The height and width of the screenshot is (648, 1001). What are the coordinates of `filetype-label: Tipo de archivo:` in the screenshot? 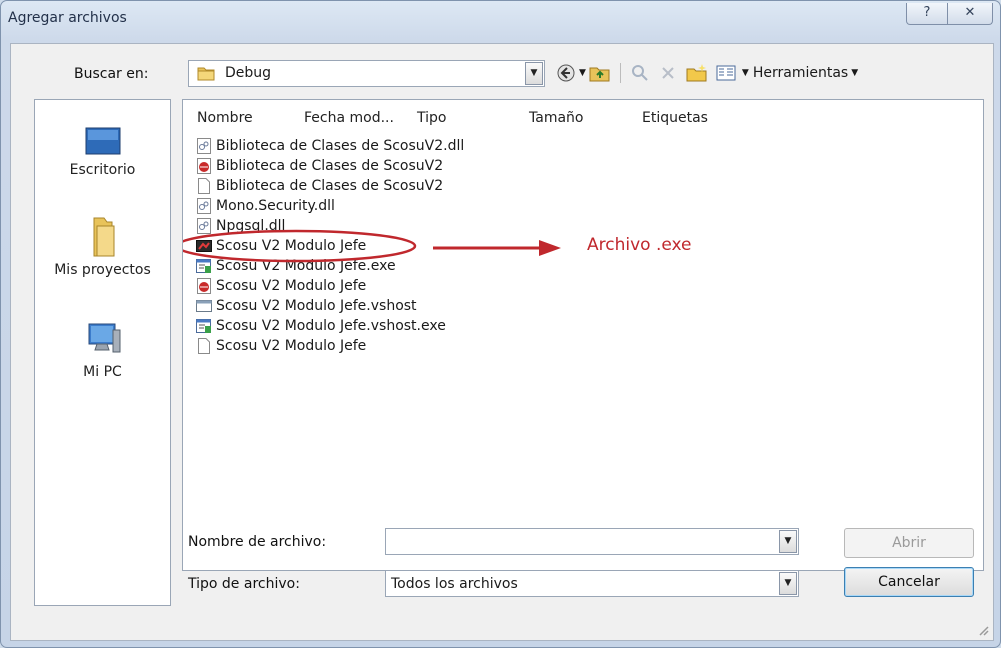 It's located at (244, 584).